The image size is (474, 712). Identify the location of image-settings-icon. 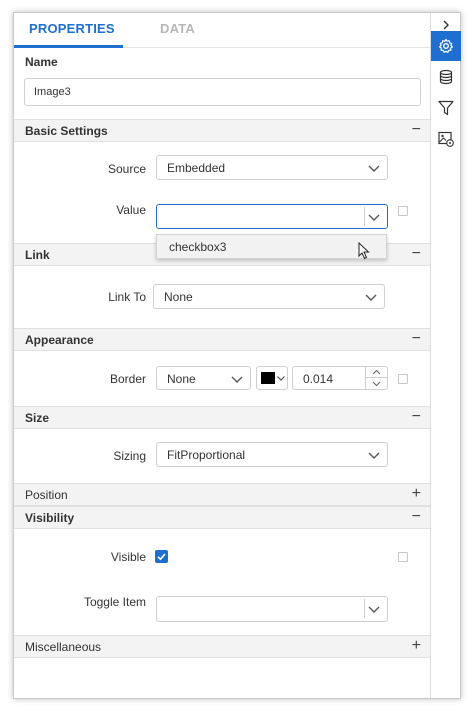
(446, 139).